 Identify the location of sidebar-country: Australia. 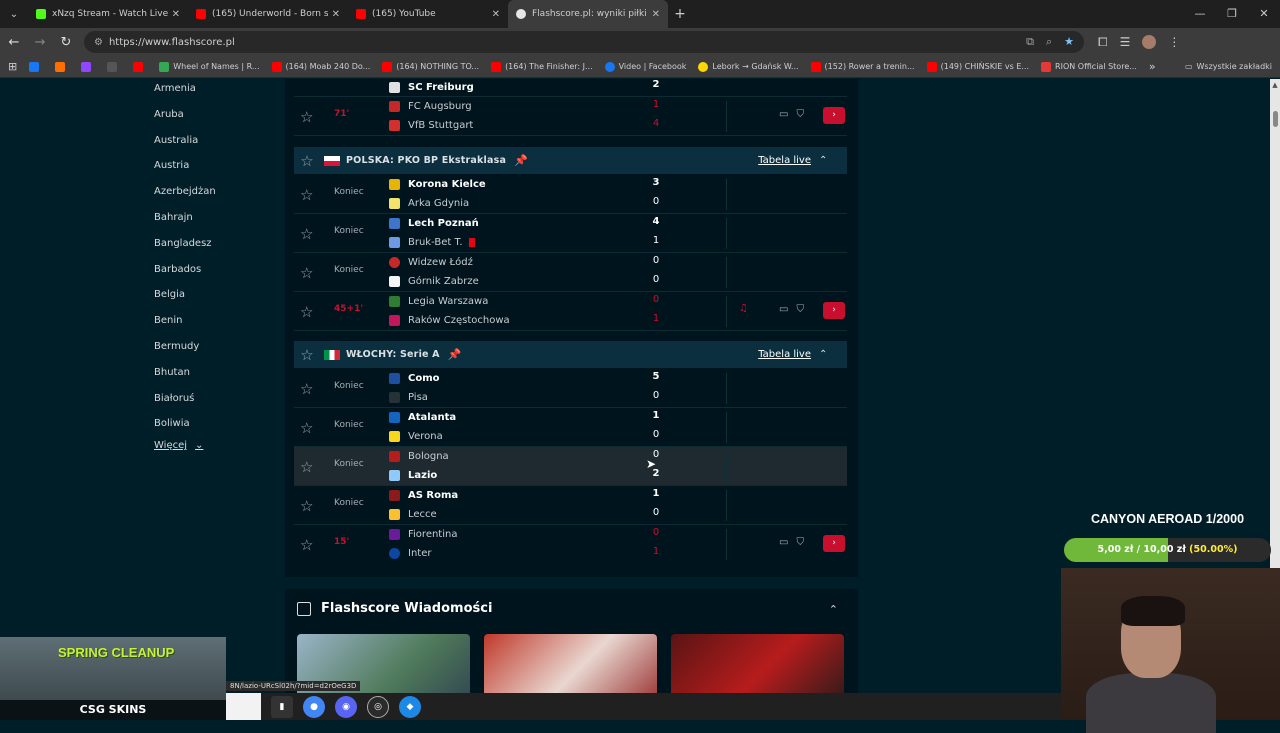
(209, 144).